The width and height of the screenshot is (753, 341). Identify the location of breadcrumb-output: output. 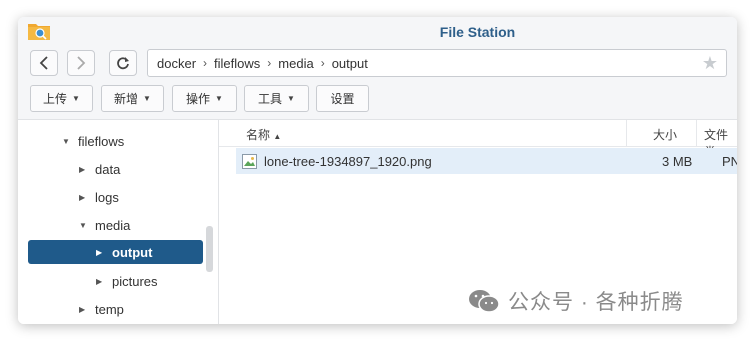
(350, 63).